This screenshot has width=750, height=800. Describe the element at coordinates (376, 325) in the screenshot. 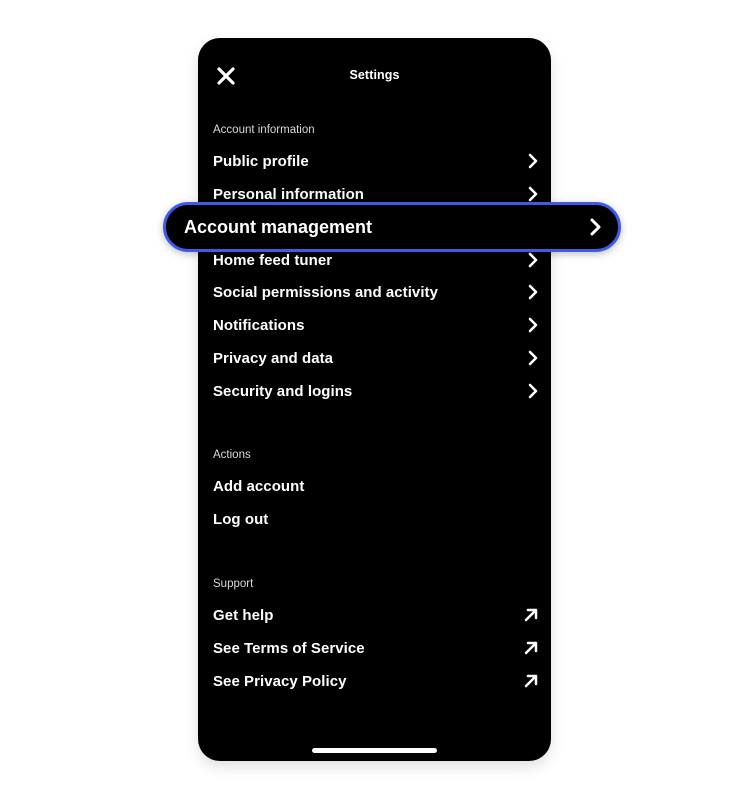

I see `menu-item-notifications: Notifications` at that location.